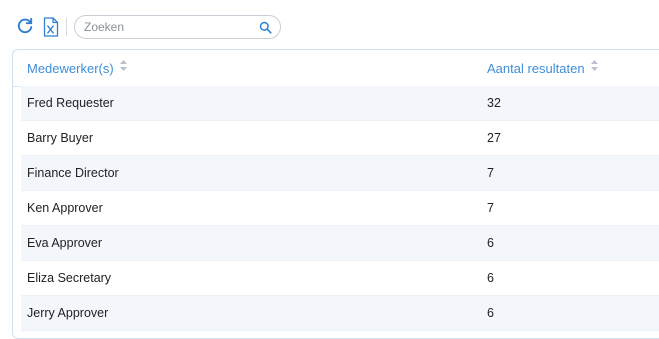  I want to click on employee-cell: Barry Buyer, so click(60, 138).